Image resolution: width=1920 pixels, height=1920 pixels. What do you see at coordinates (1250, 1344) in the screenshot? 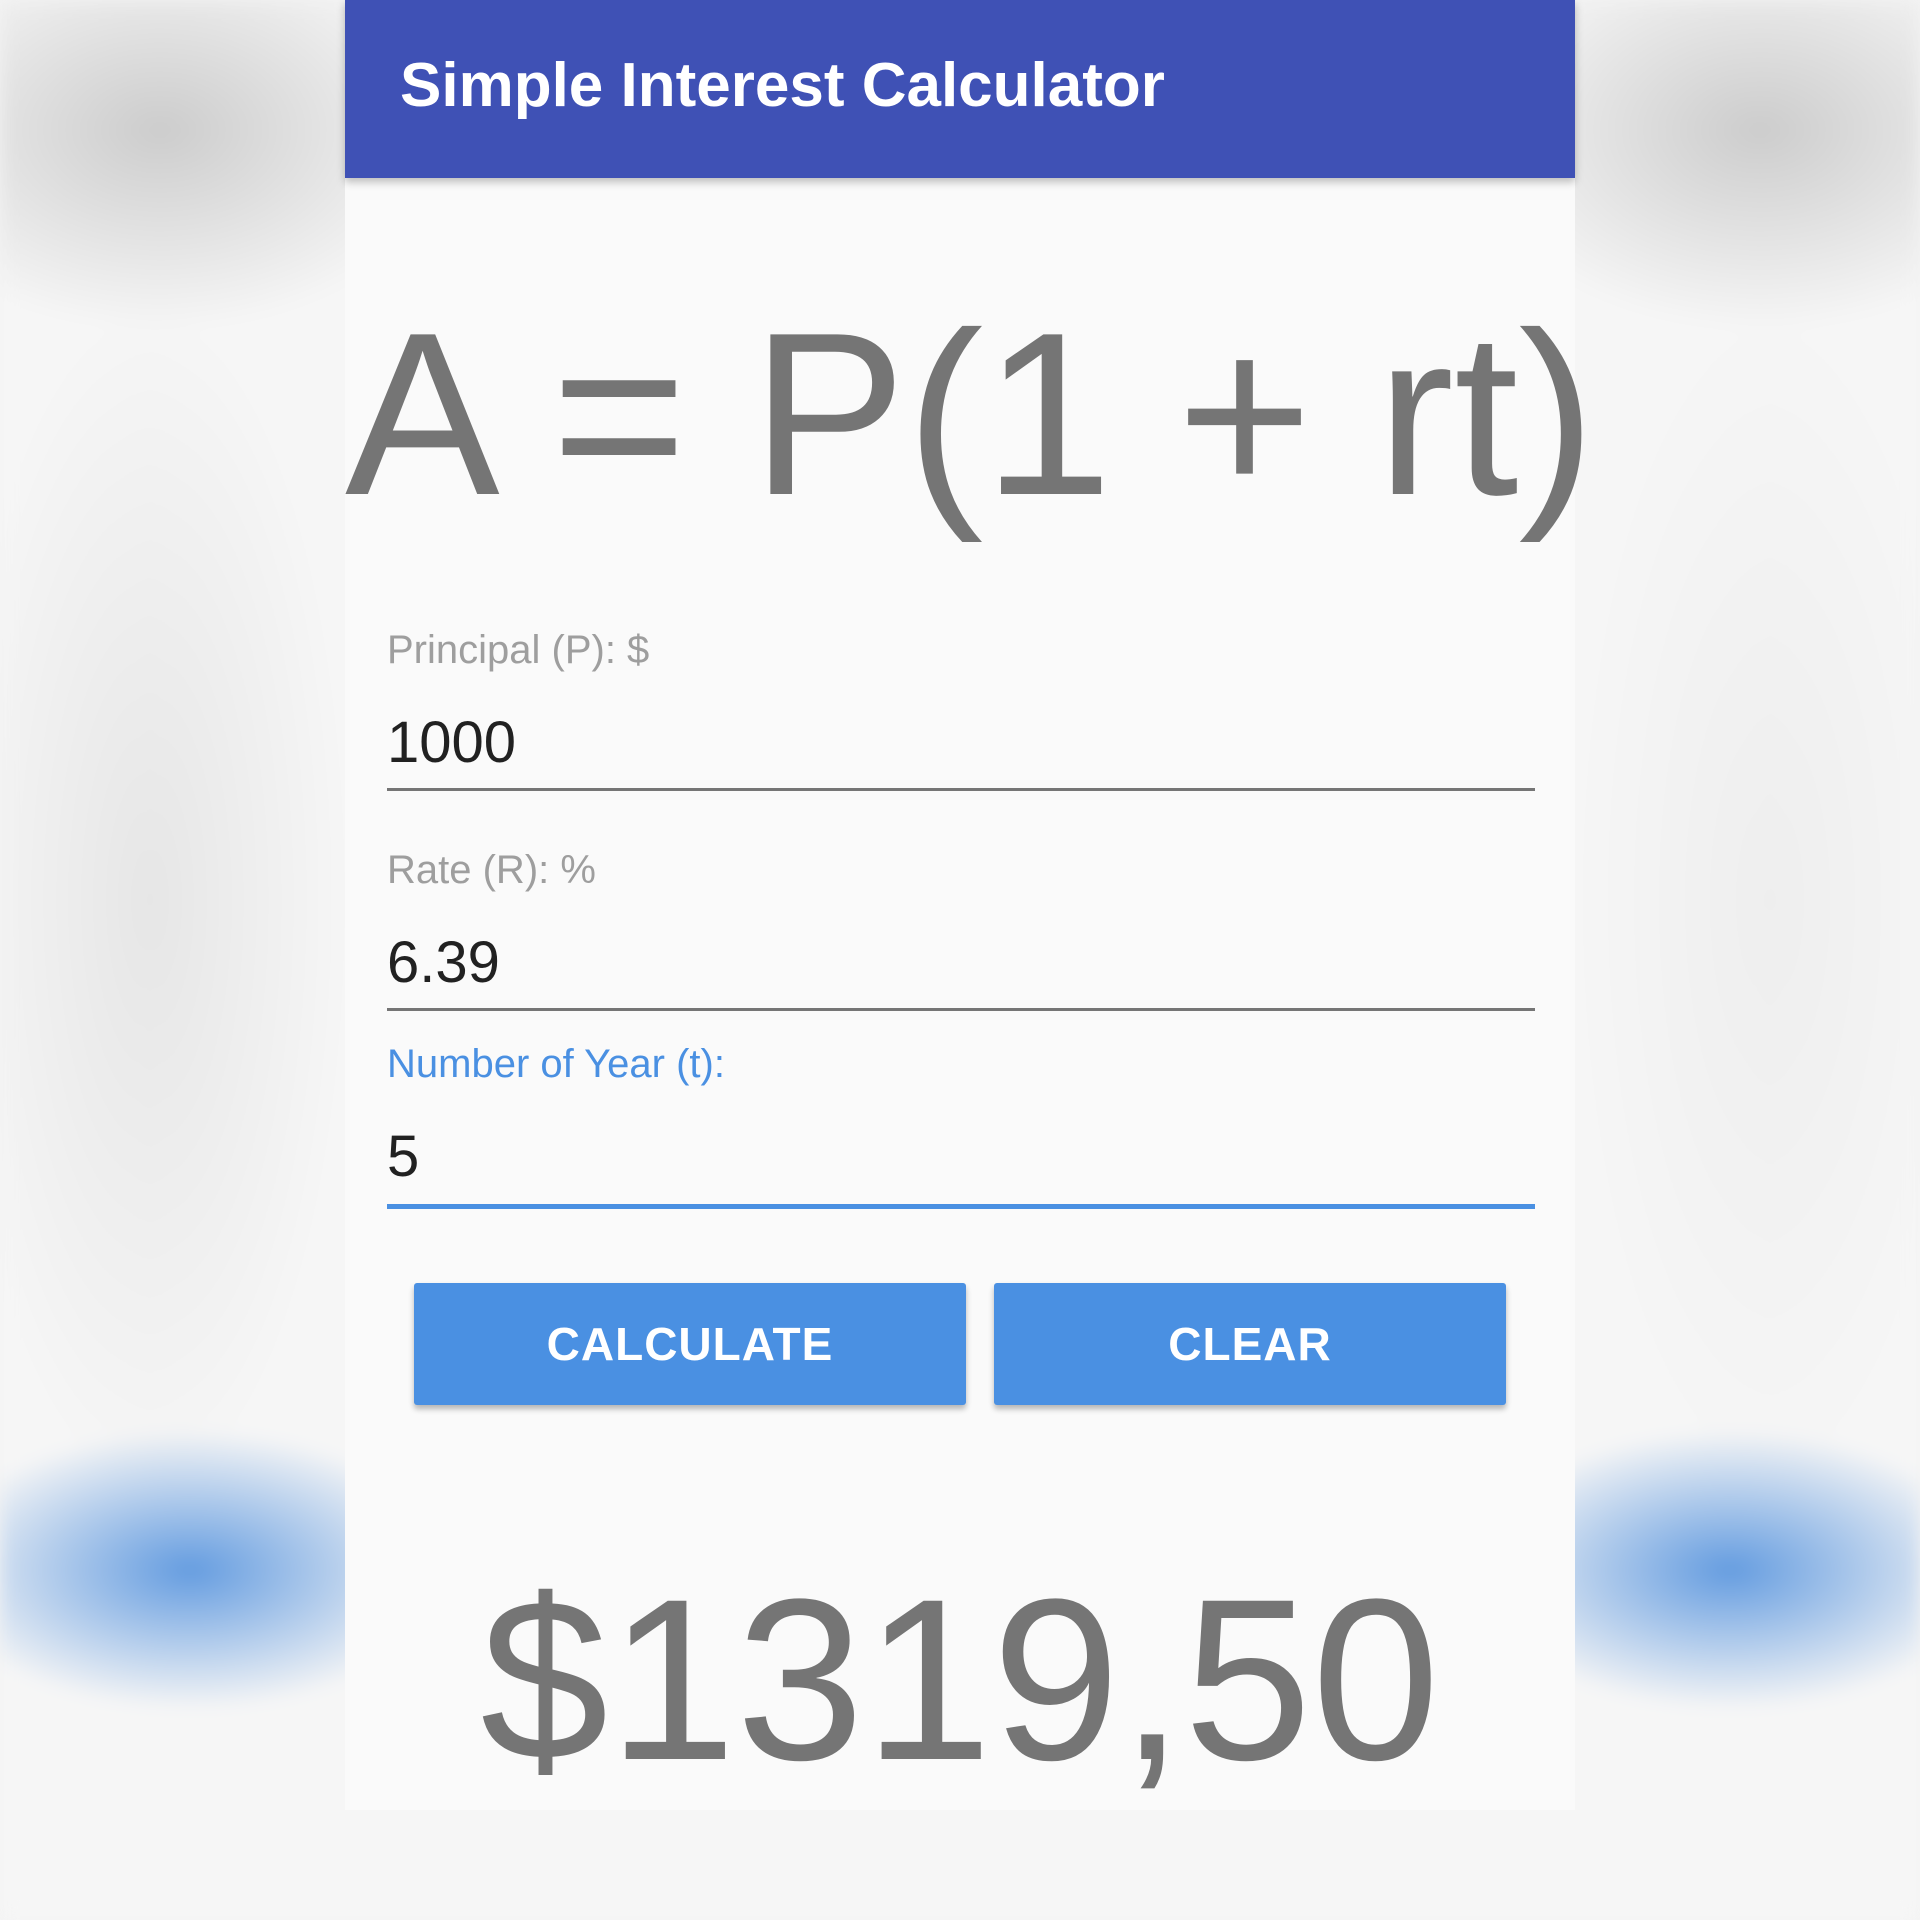
I see `clear-button: CLEAR` at bounding box center [1250, 1344].